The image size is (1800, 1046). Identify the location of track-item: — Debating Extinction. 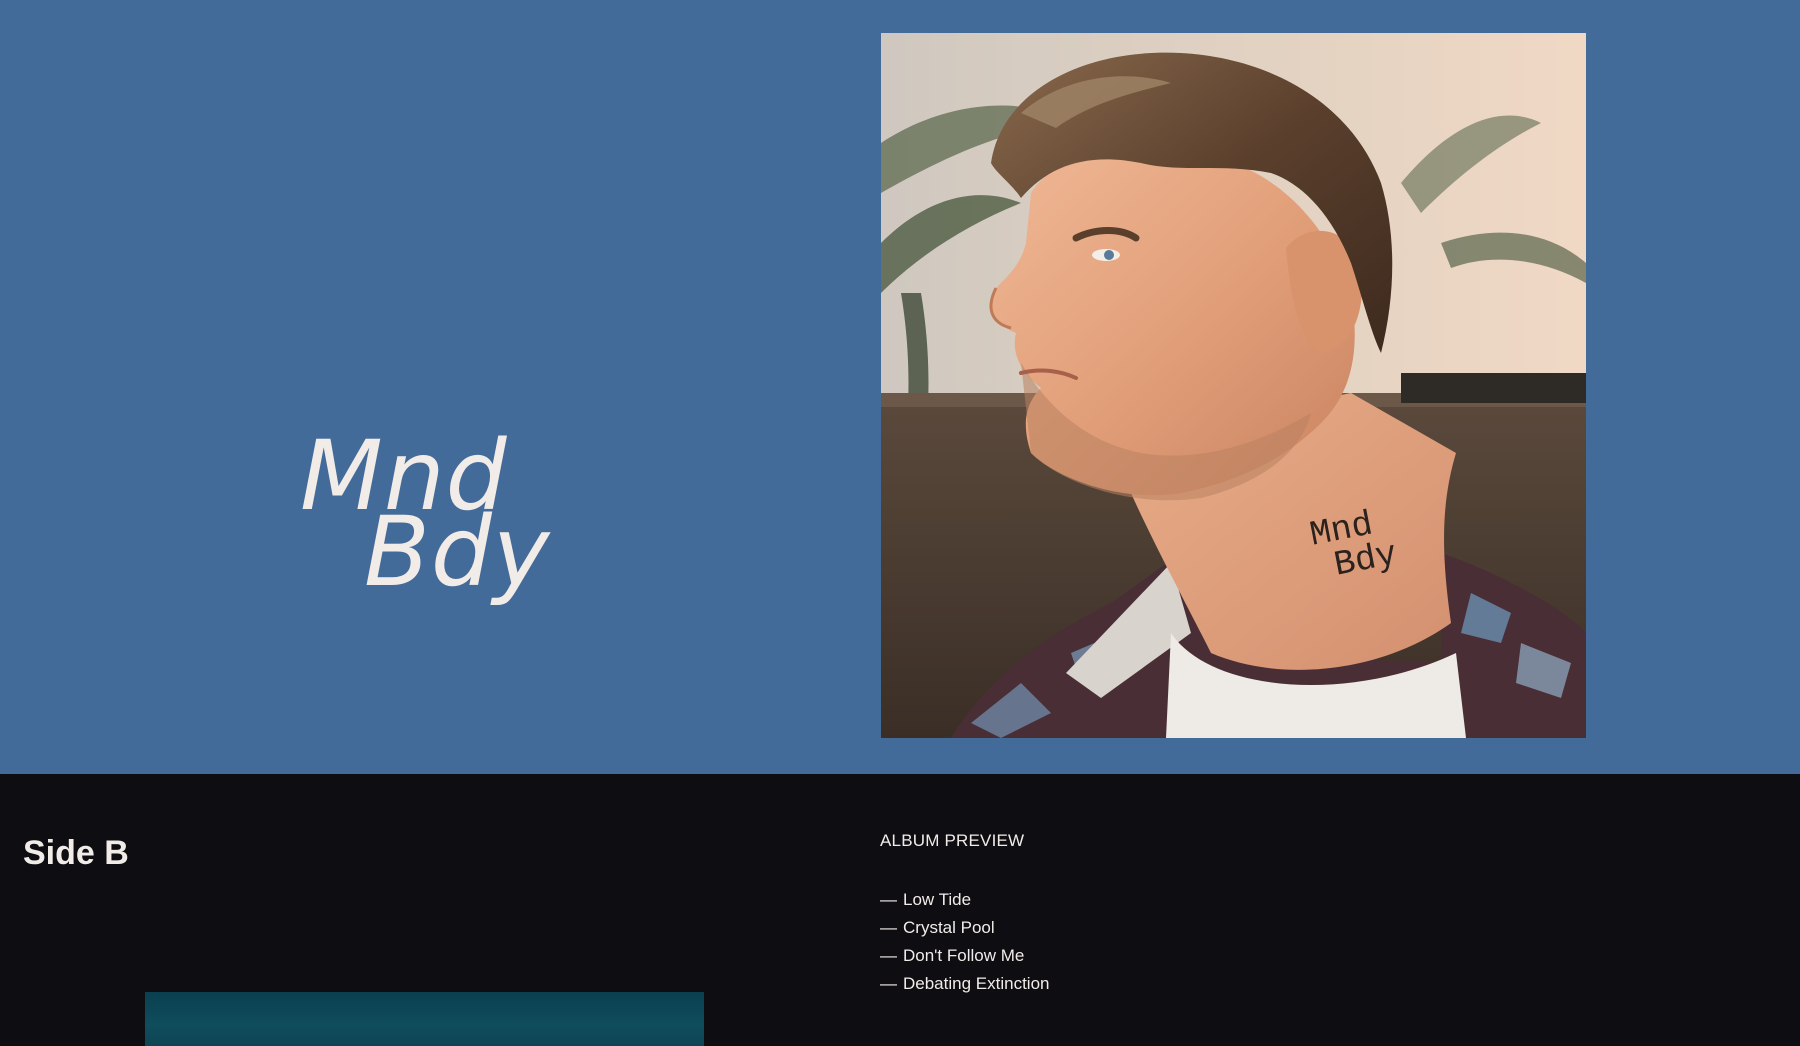
(964, 984).